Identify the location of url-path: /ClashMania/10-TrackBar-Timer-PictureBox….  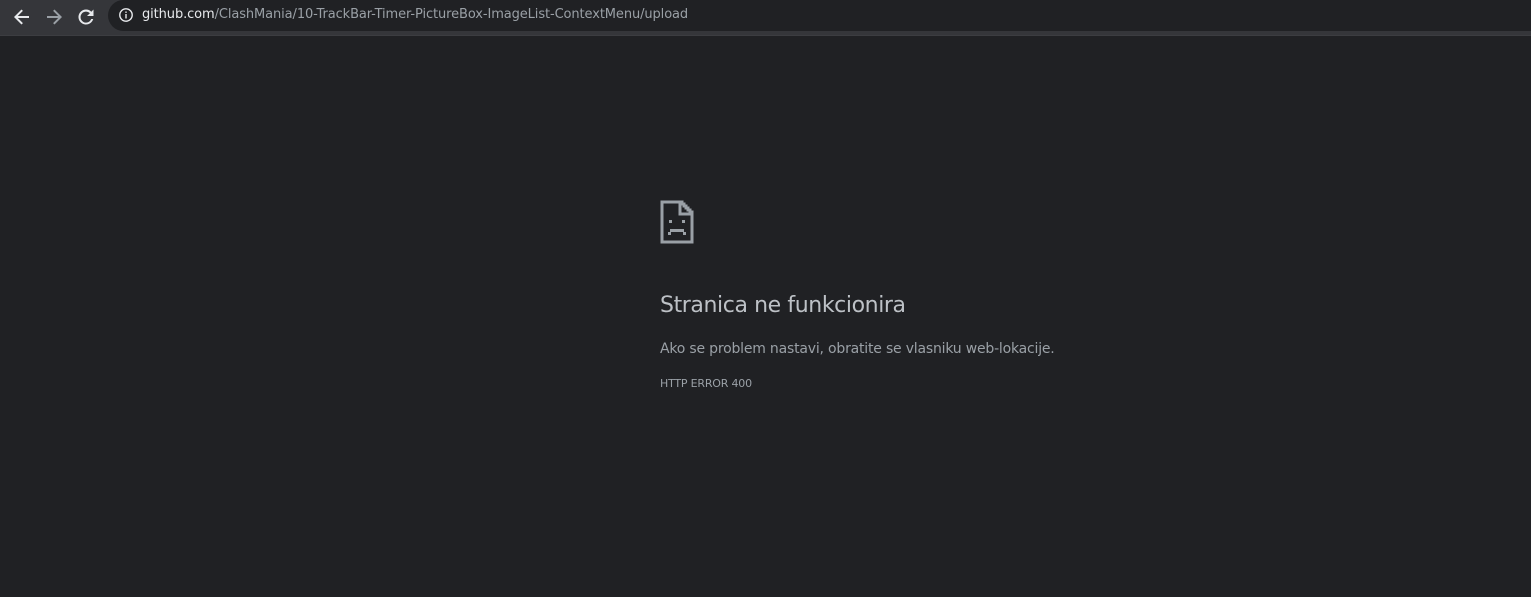
(451, 14).